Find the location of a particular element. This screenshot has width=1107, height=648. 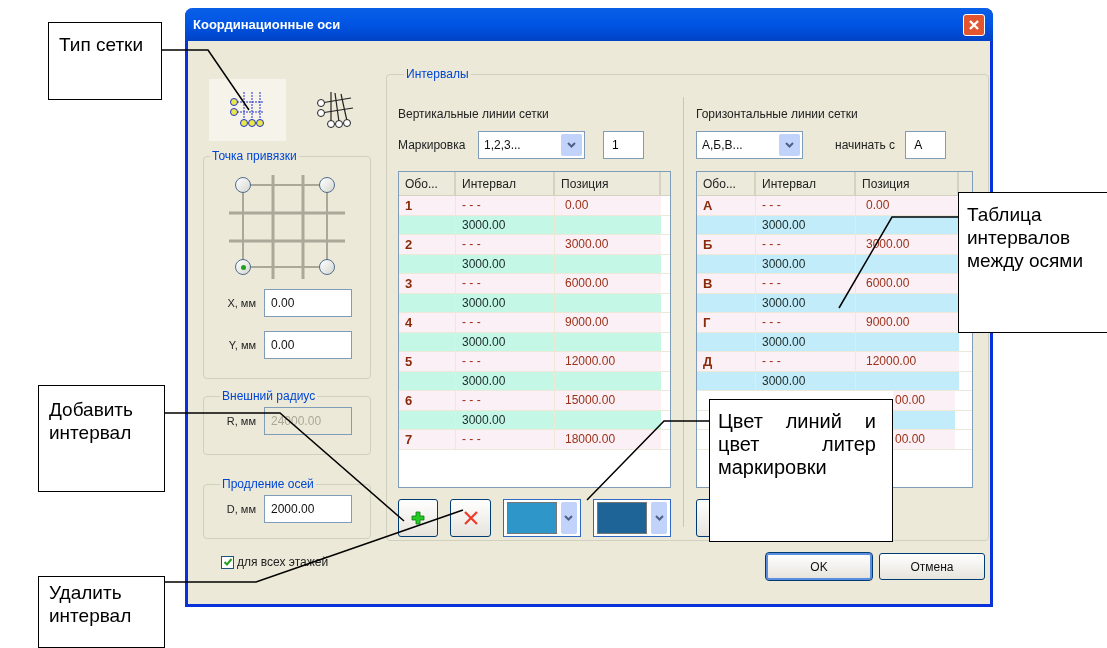

table-row: 6 - - - 15000.00 is located at coordinates (530, 400).